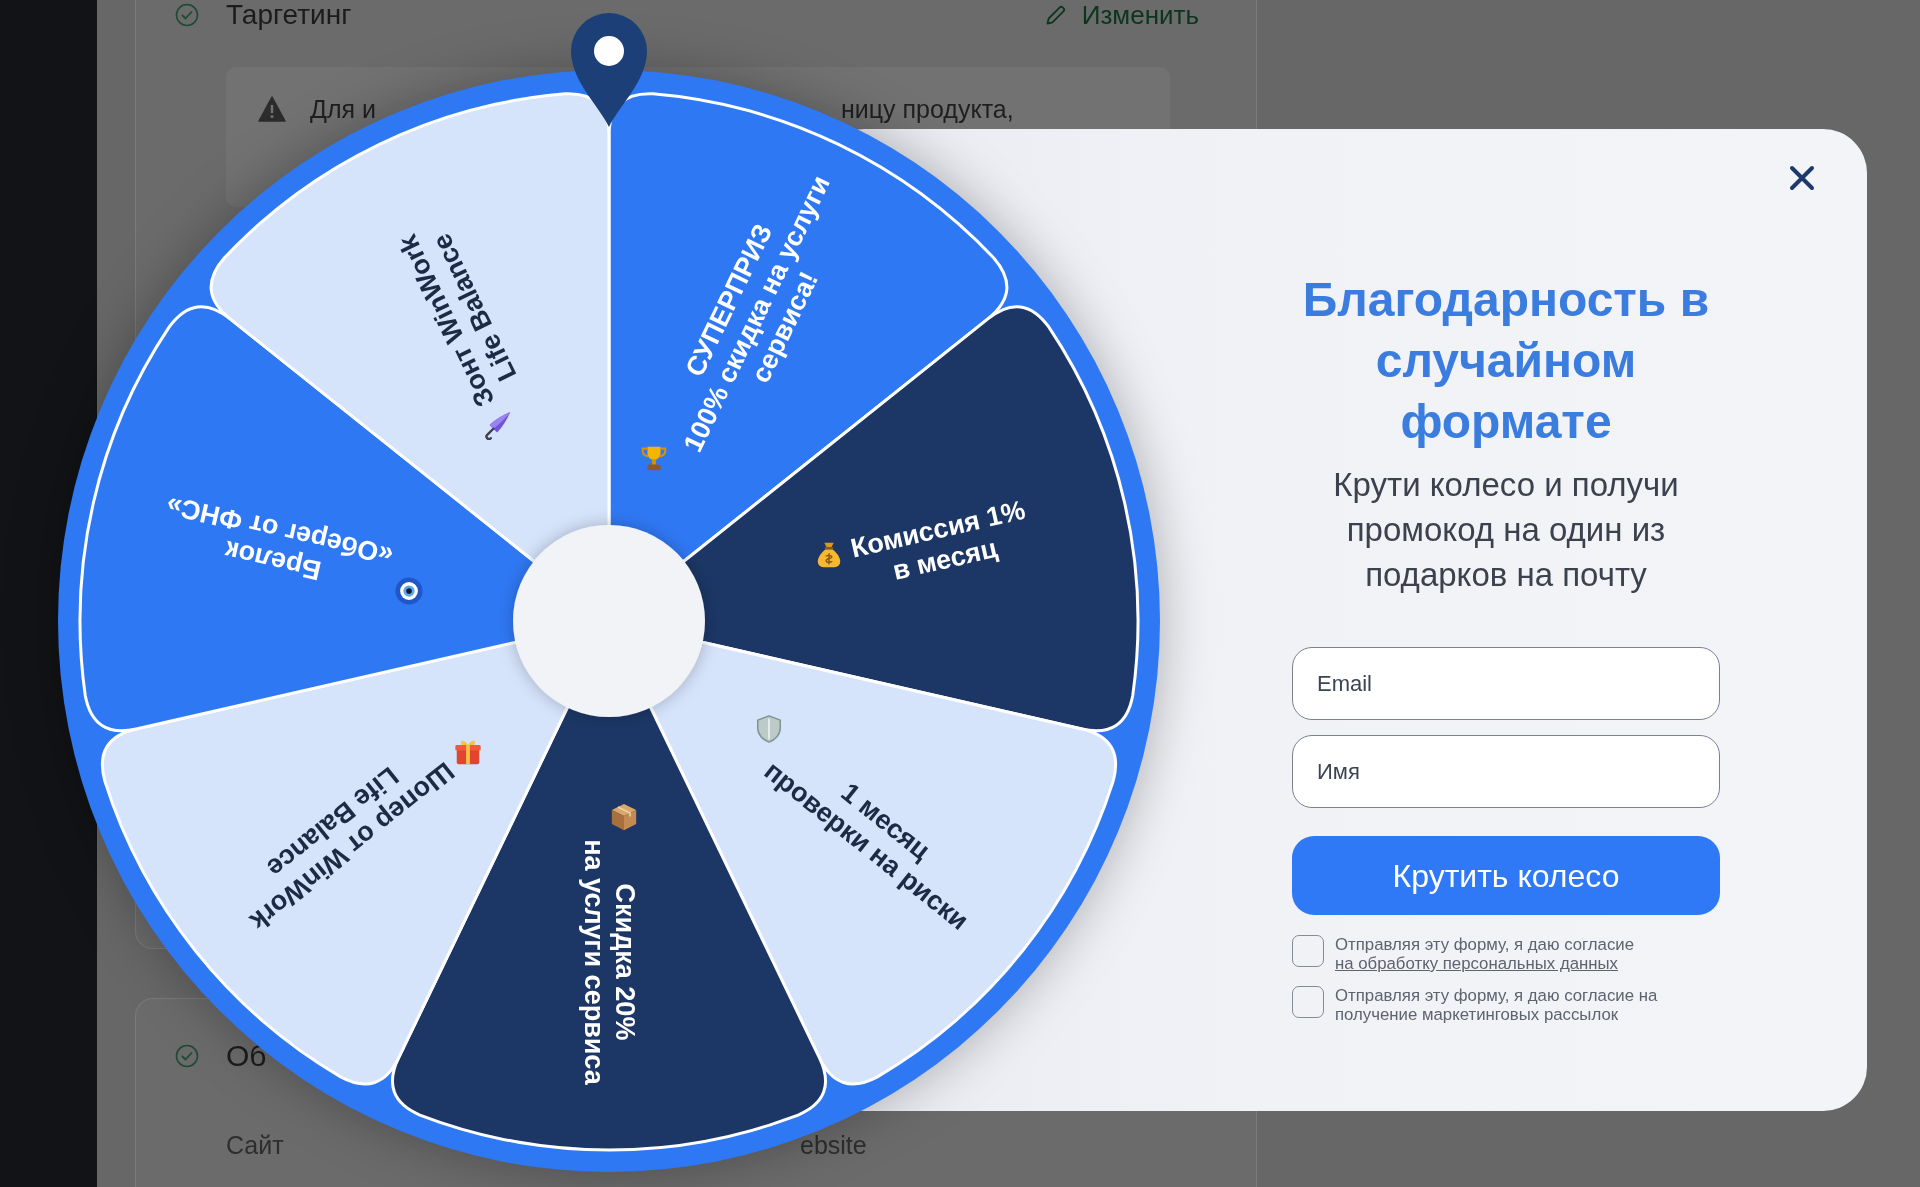 This screenshot has height=1187, width=1920. Describe the element at coordinates (1506, 875) in the screenshot. I see `spin-button: Крутить колесо` at that location.